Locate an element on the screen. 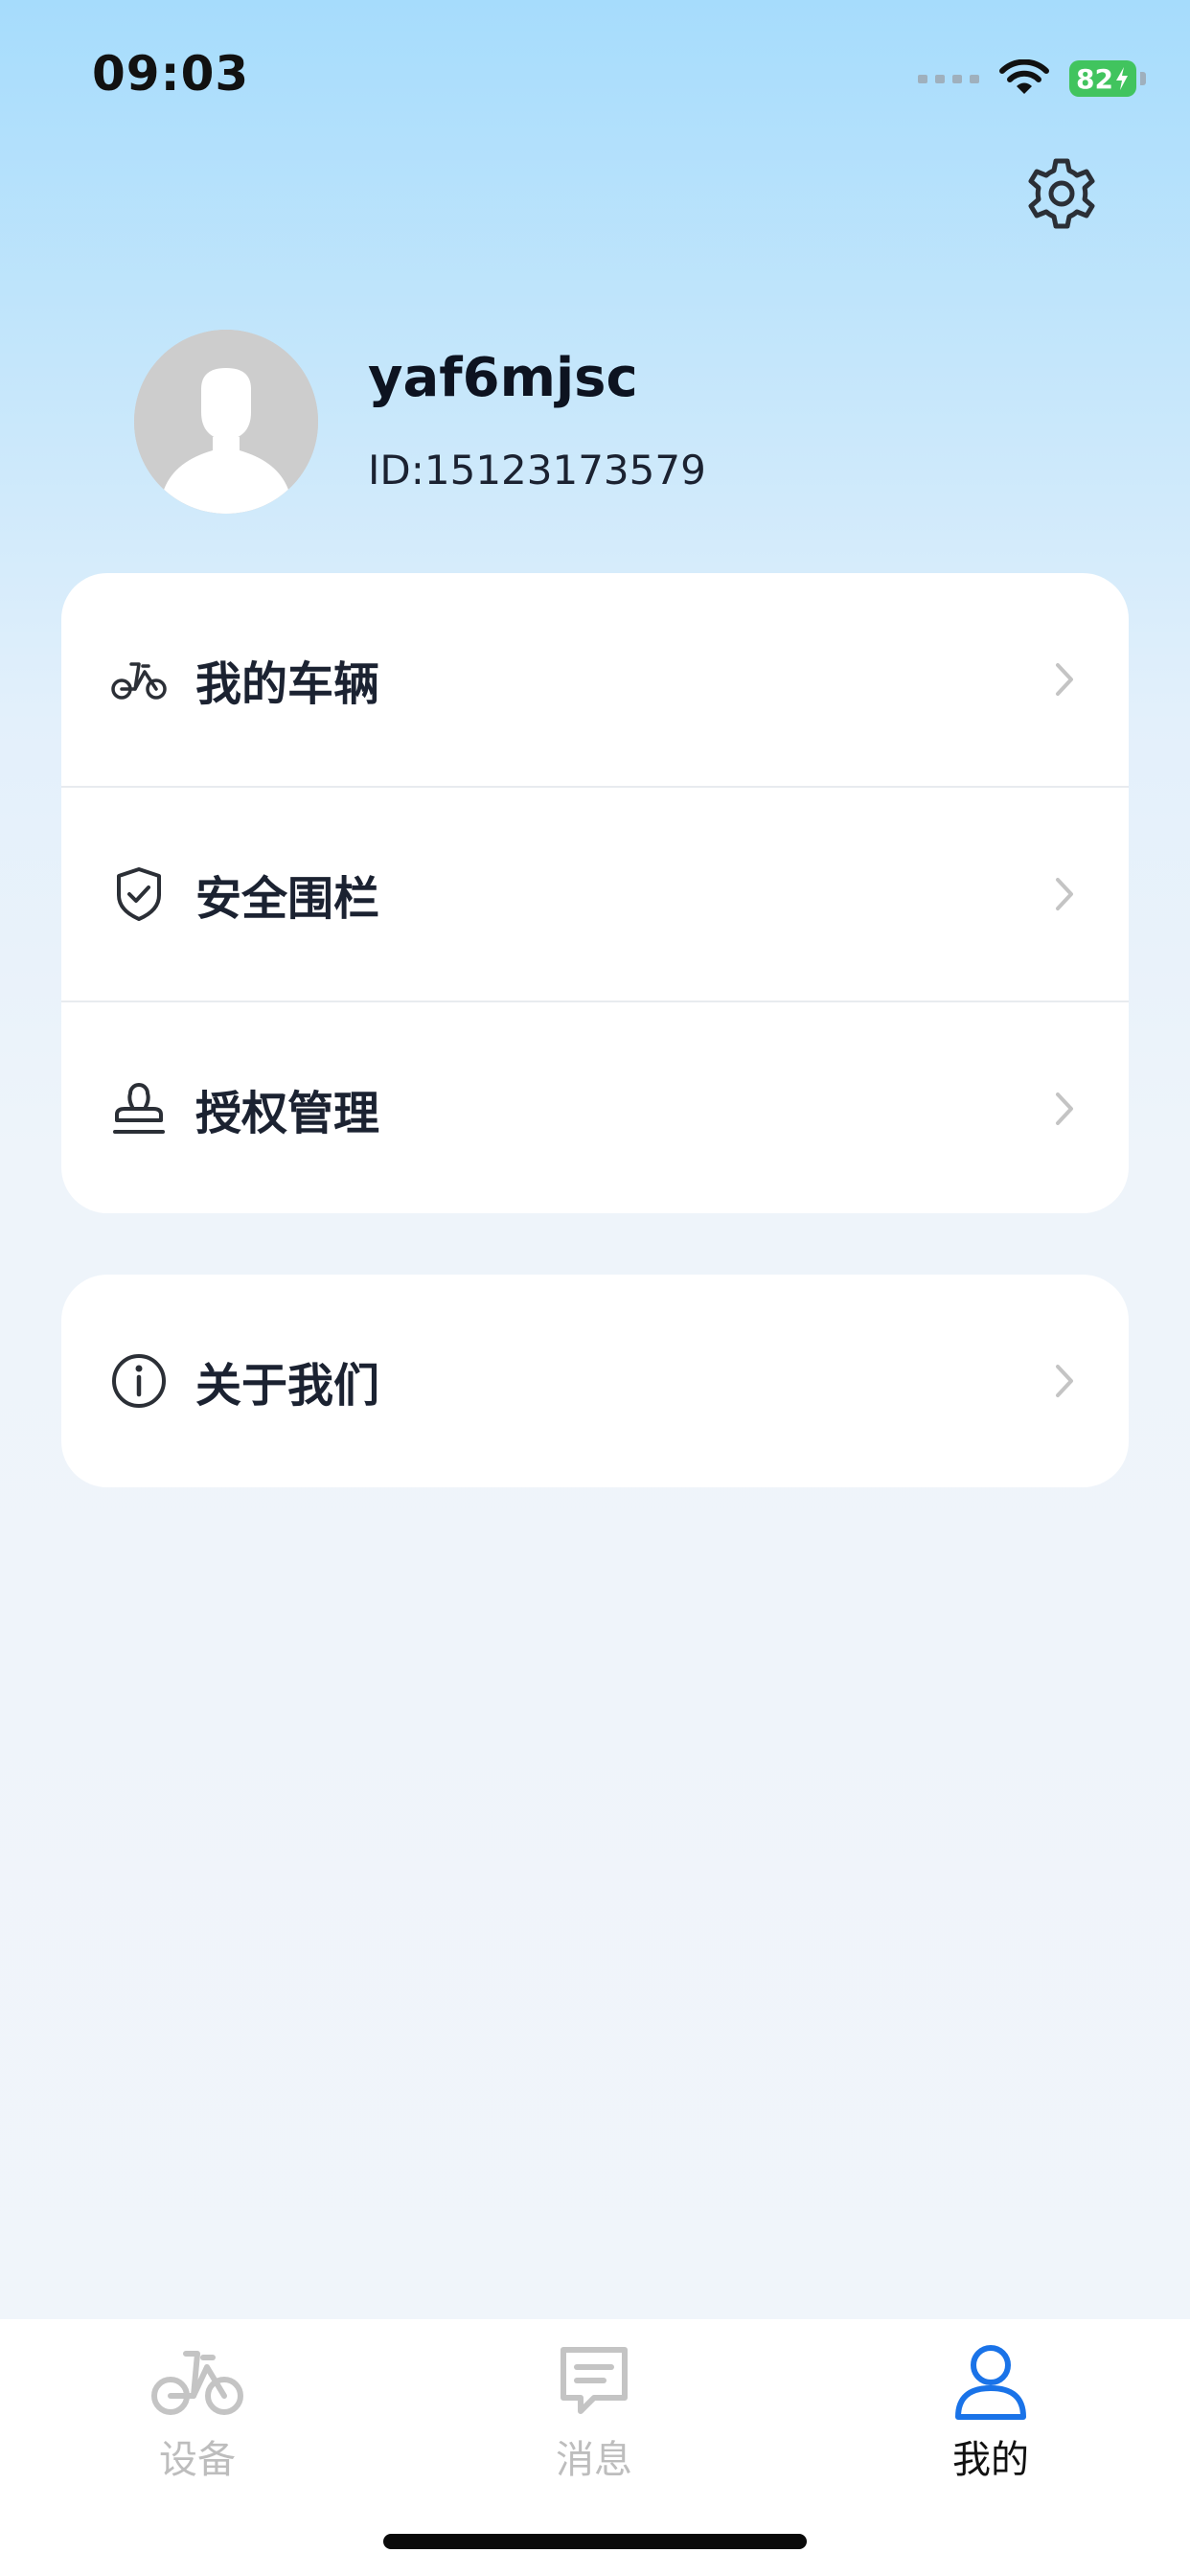 This screenshot has height=2576, width=1190. menu-item-label: 安全围栏 is located at coordinates (287, 899).